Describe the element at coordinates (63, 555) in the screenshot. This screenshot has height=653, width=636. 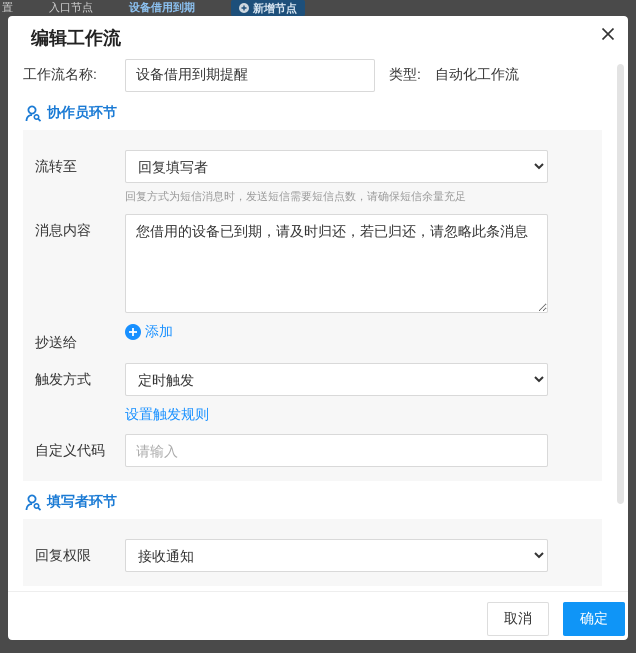
I see `field-label: 回复权限` at that location.